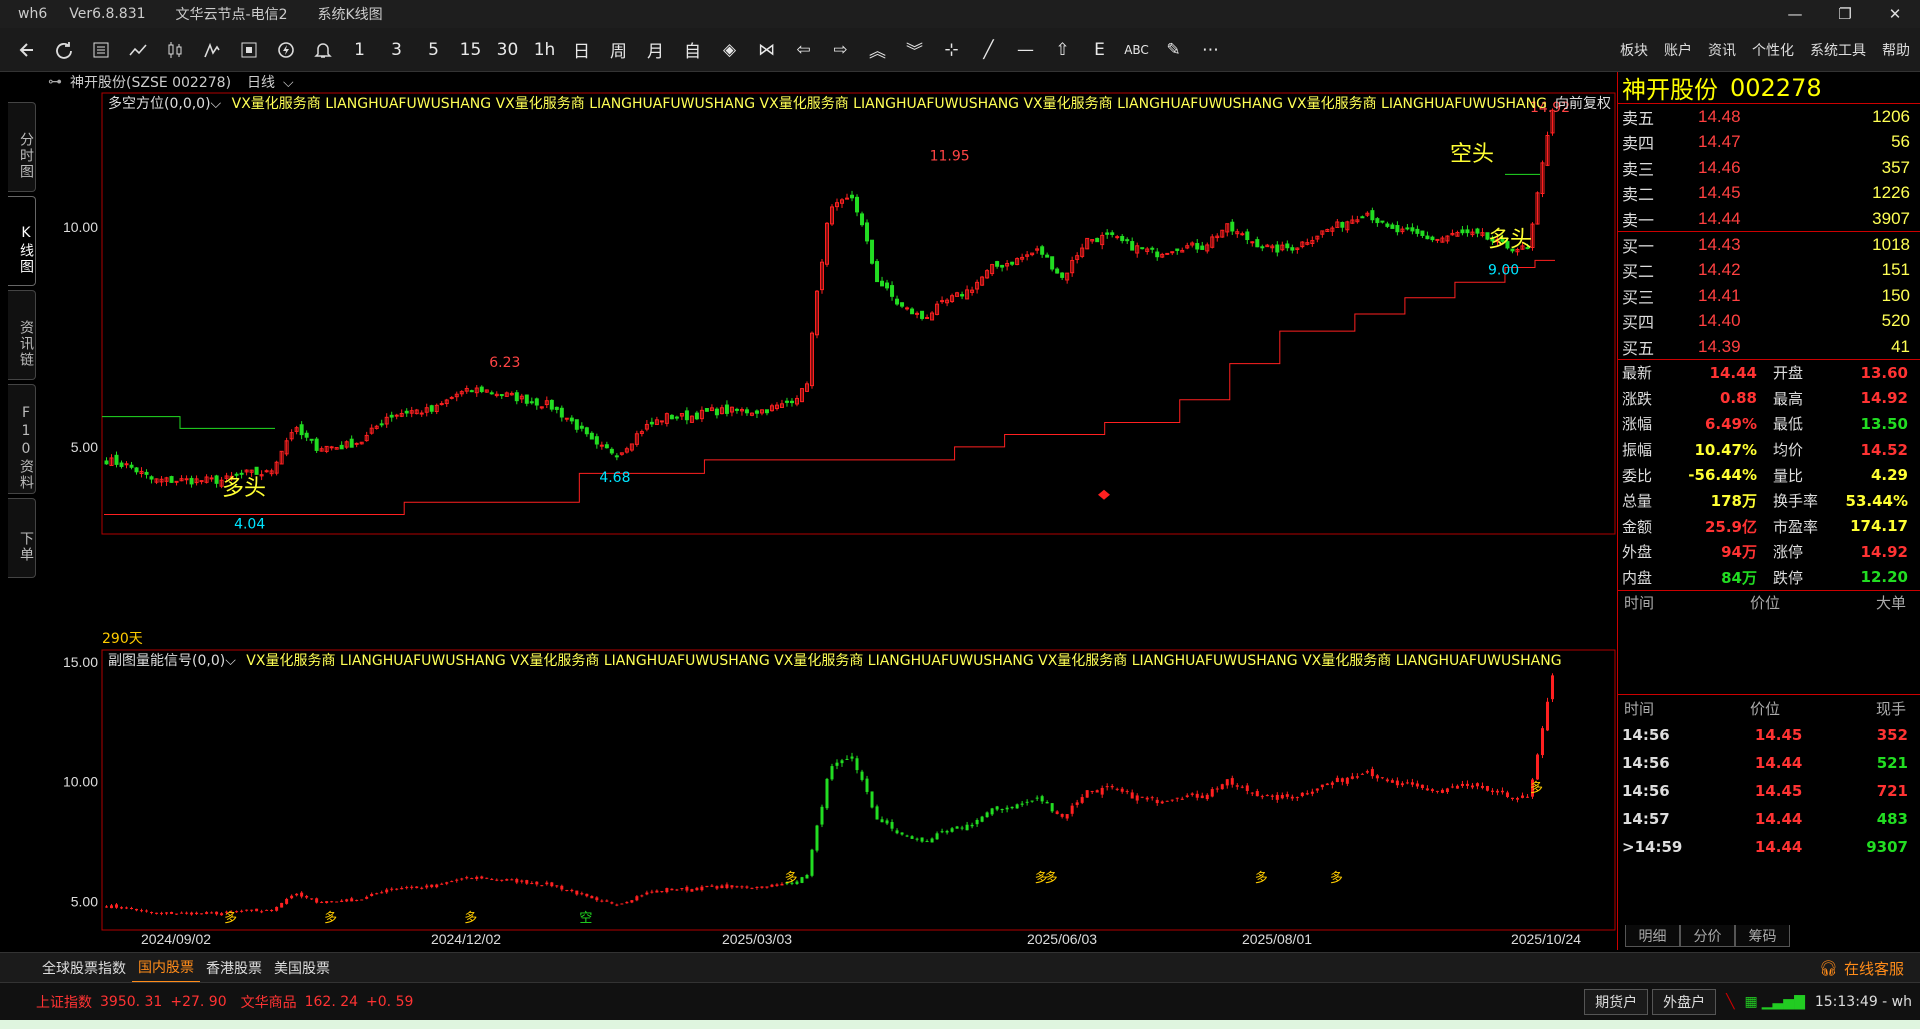  I want to click on tick-row: 14:57 14.44 483, so click(1769, 819).